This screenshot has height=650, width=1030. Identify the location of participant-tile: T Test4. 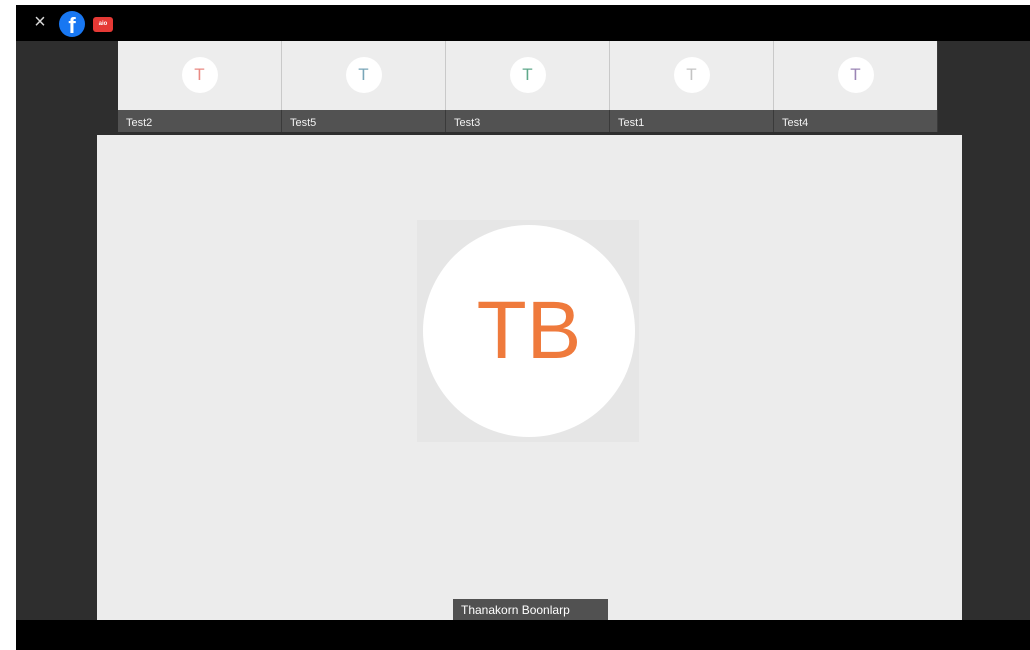
(855, 86).